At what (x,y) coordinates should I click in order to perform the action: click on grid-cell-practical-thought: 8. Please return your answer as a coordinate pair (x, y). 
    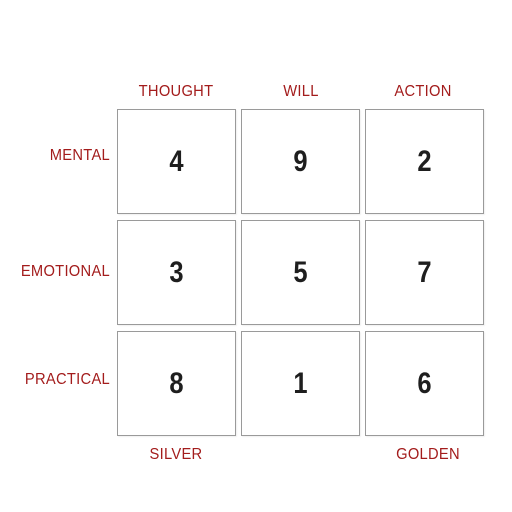
    Looking at the image, I should click on (176, 383).